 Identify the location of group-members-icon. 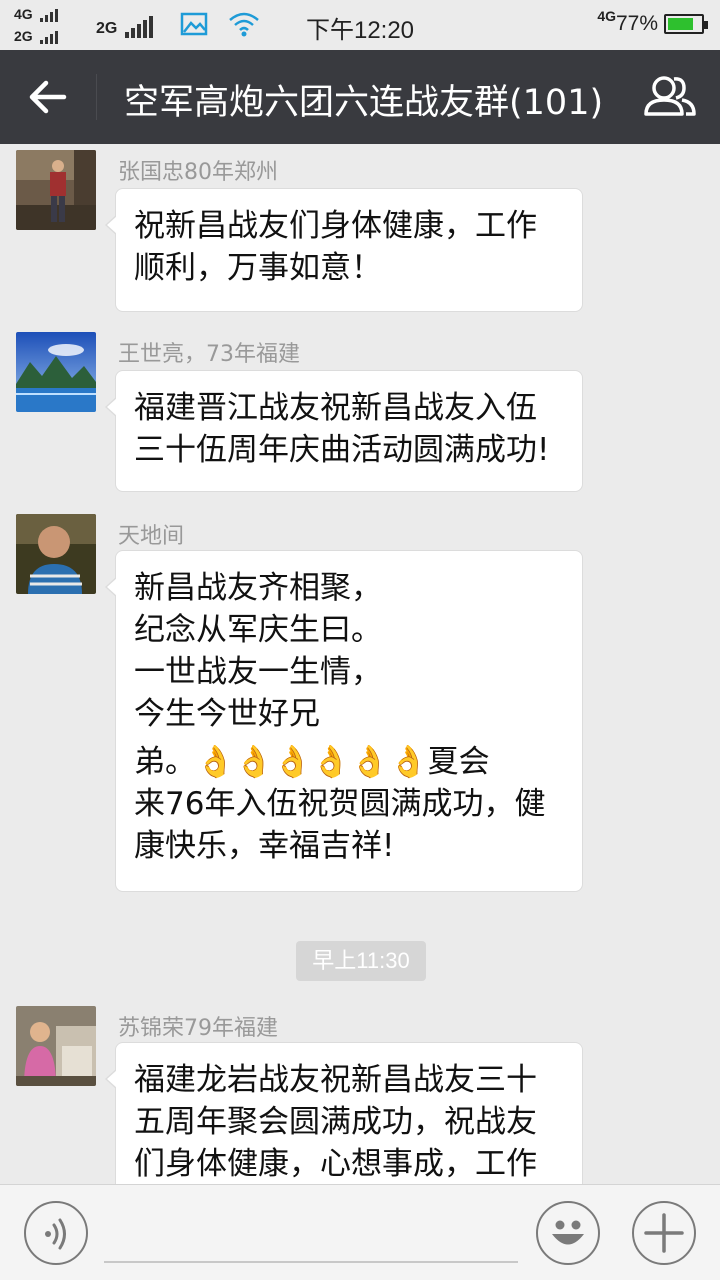
(670, 96).